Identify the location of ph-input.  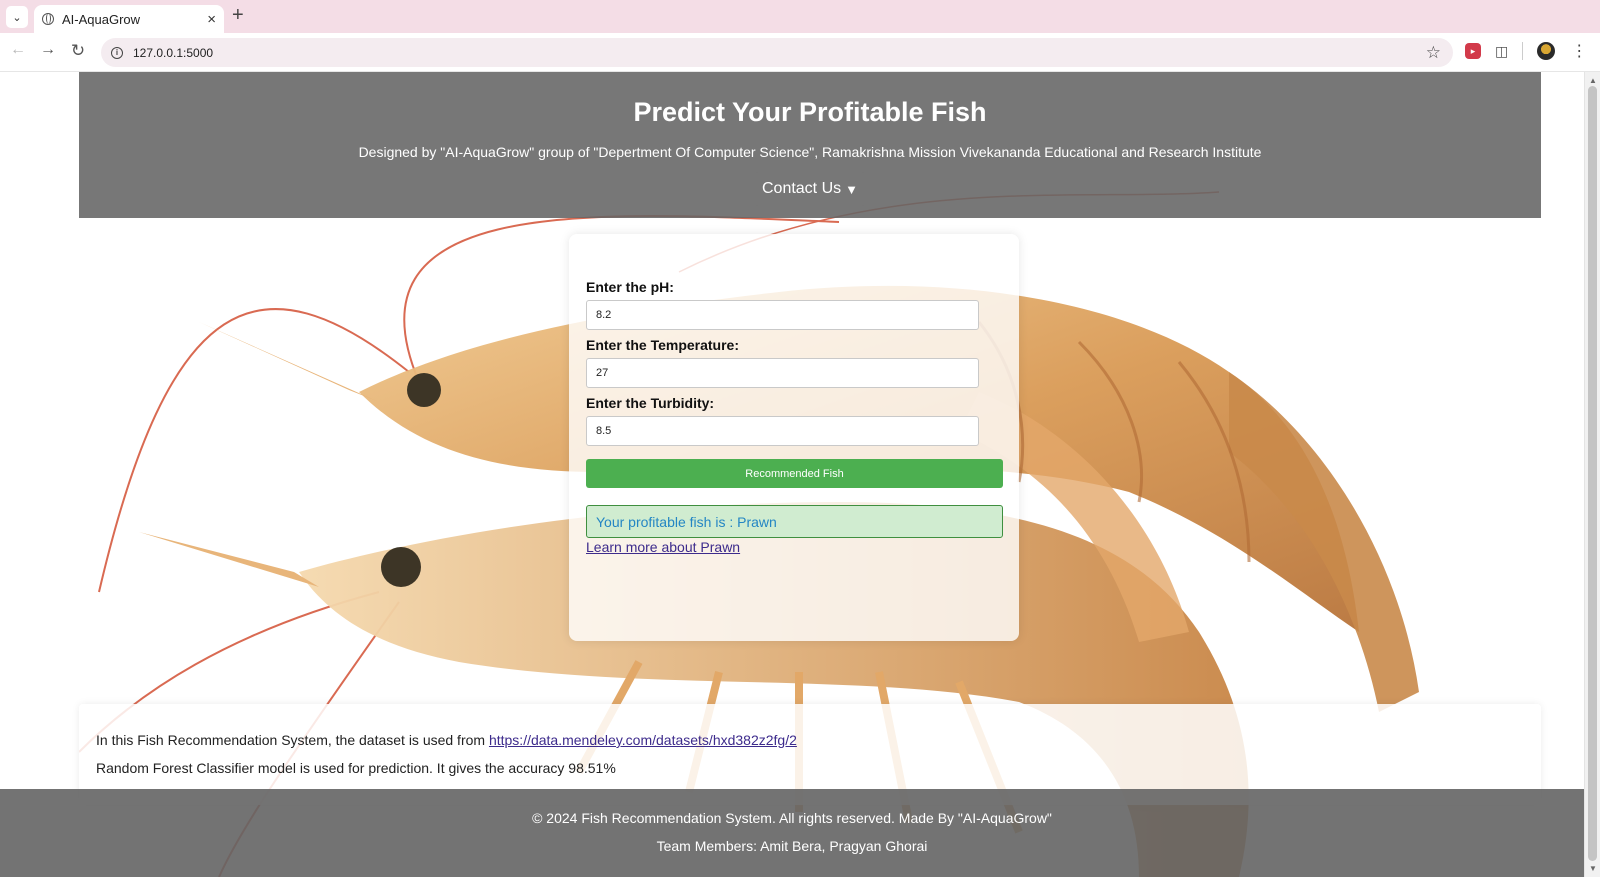
(782, 315).